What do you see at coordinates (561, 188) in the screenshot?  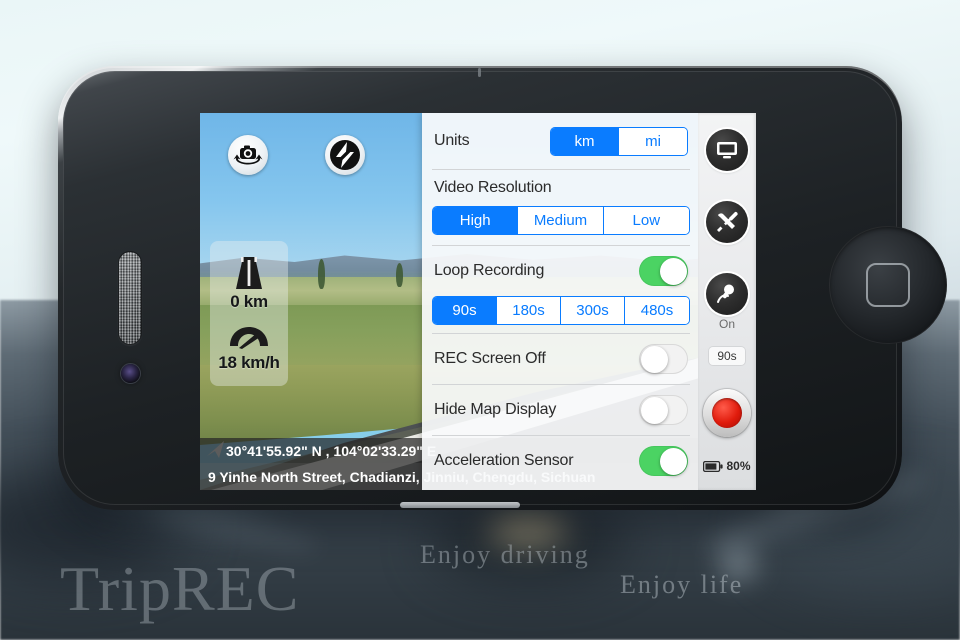 I see `settings-row-video-resolution: Video Resolution` at bounding box center [561, 188].